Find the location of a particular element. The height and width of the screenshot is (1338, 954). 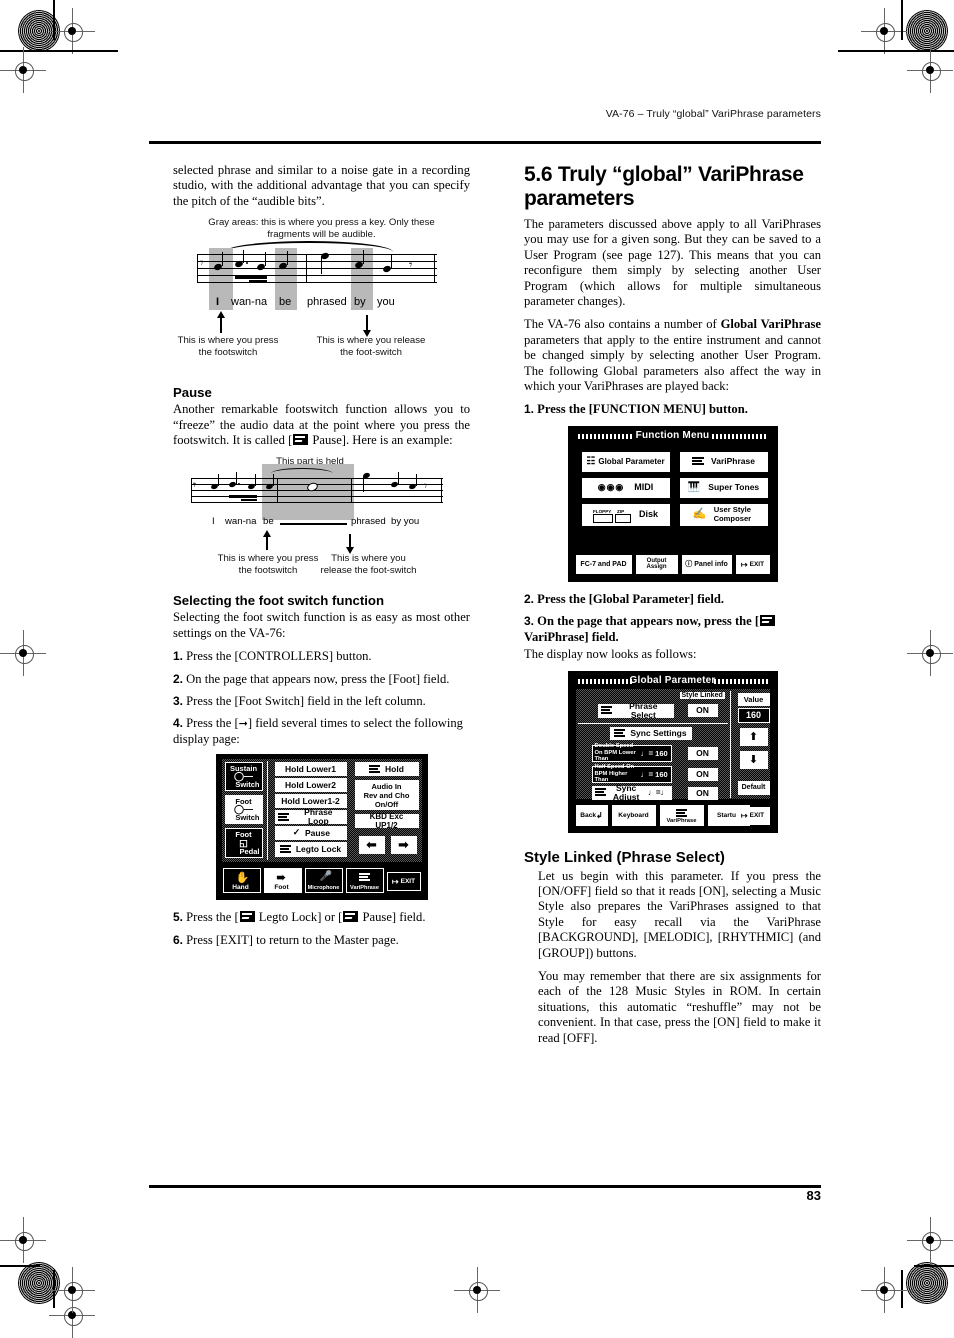

step-4-num: 4. is located at coordinates (178, 723).